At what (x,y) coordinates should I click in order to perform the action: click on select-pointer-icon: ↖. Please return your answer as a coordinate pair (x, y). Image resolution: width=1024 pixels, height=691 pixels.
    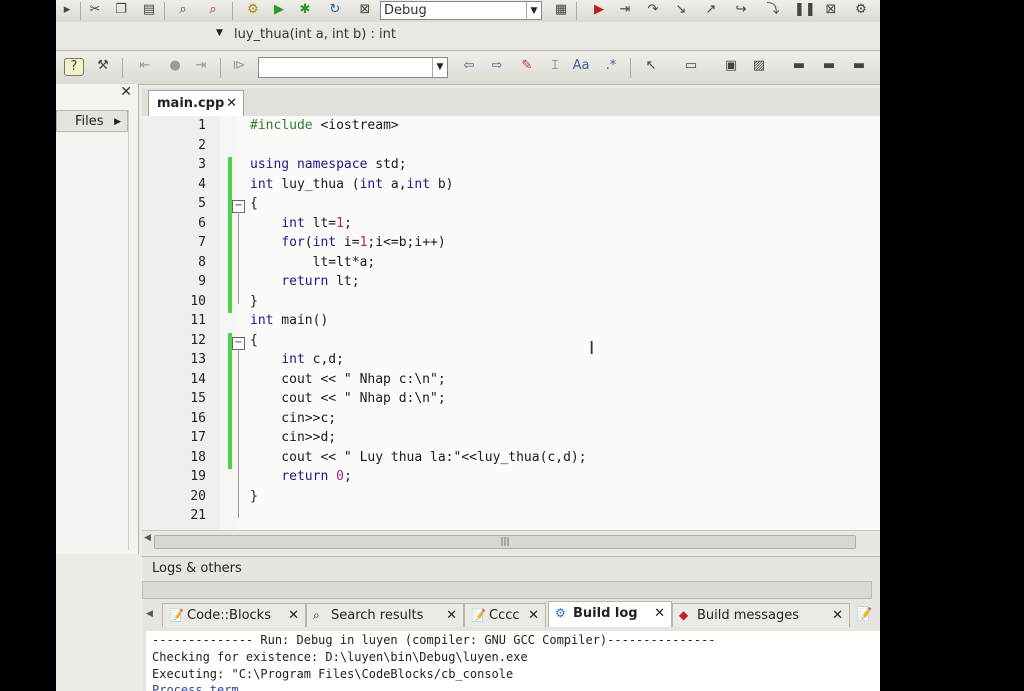
    Looking at the image, I should click on (651, 66).